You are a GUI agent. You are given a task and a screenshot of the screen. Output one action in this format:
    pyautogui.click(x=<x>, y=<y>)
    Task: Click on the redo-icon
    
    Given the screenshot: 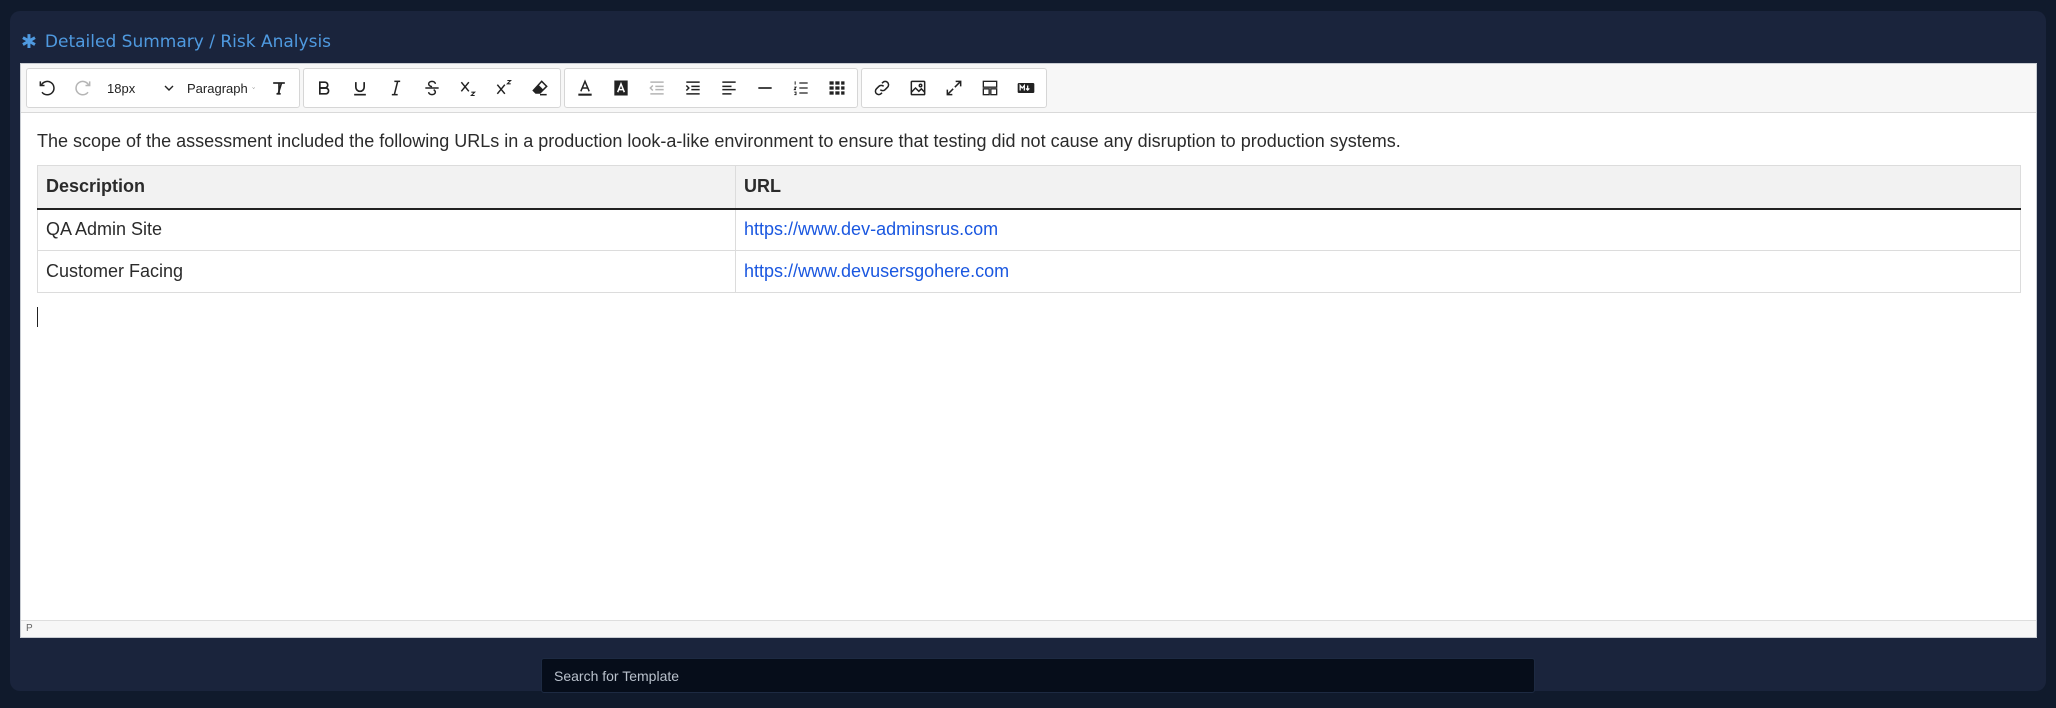 What is the action you would take?
    pyautogui.click(x=83, y=88)
    